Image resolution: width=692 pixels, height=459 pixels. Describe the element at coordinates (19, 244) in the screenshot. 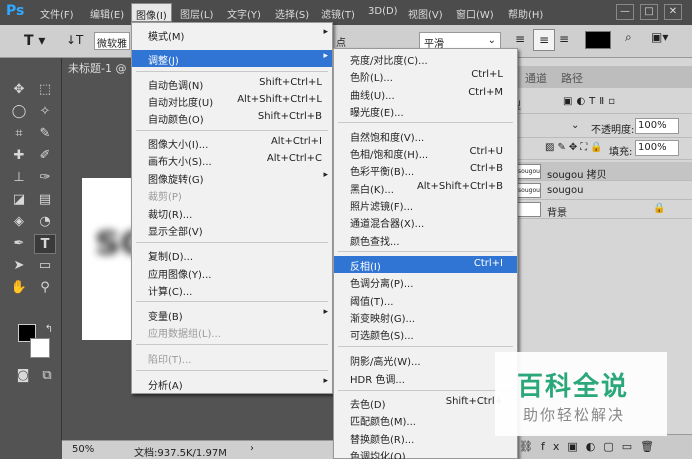

I see `pen-tool-icon: ✒` at that location.